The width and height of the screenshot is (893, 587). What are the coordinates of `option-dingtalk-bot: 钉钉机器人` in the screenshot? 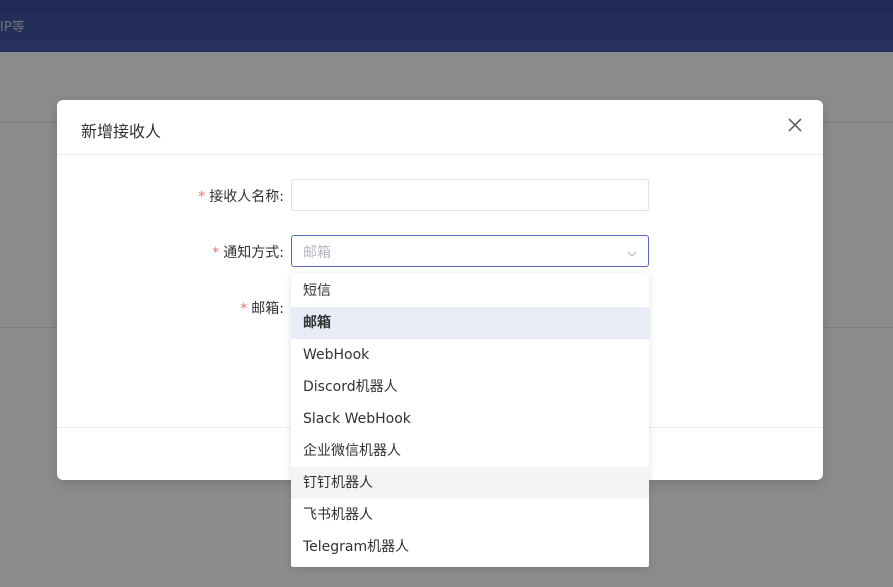 It's located at (470, 483).